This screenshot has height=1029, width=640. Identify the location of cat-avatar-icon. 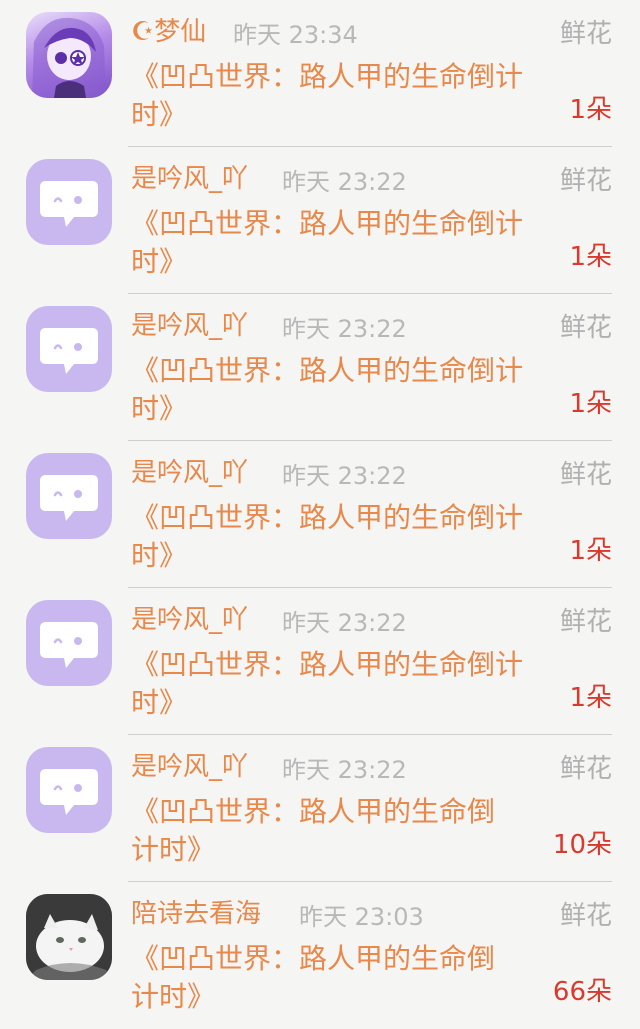
(69, 937).